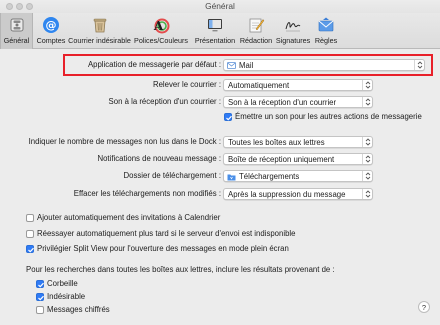 Image resolution: width=440 pixels, height=325 pixels. What do you see at coordinates (17, 25) in the screenshot?
I see `switch-icon` at bounding box center [17, 25].